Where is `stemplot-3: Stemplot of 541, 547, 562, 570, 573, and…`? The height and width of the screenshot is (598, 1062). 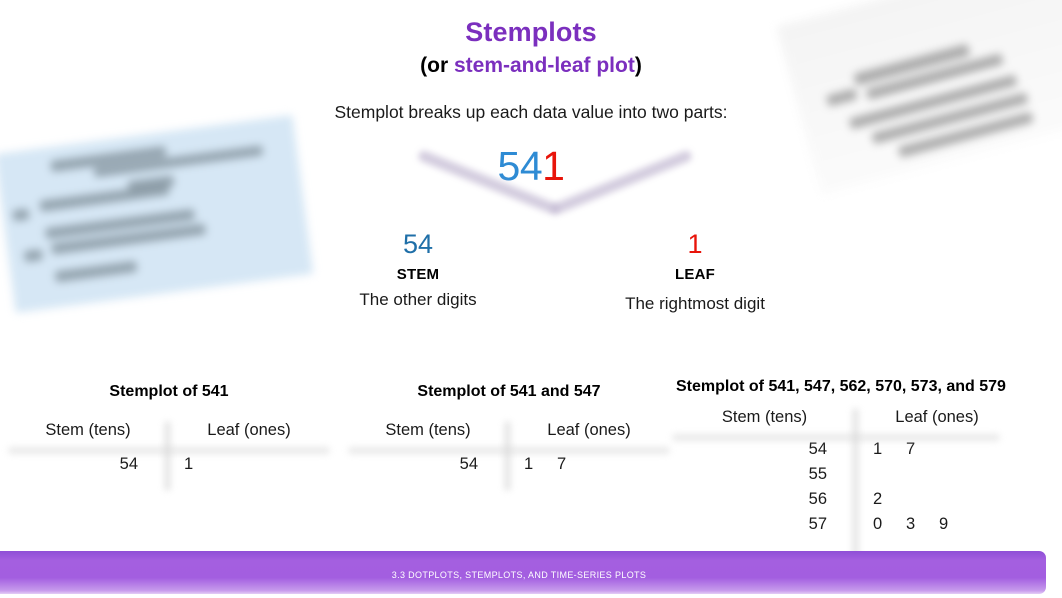
stemplot-3: Stemplot of 541, 547, 562, 570, 573, and… is located at coordinates (867, 468).